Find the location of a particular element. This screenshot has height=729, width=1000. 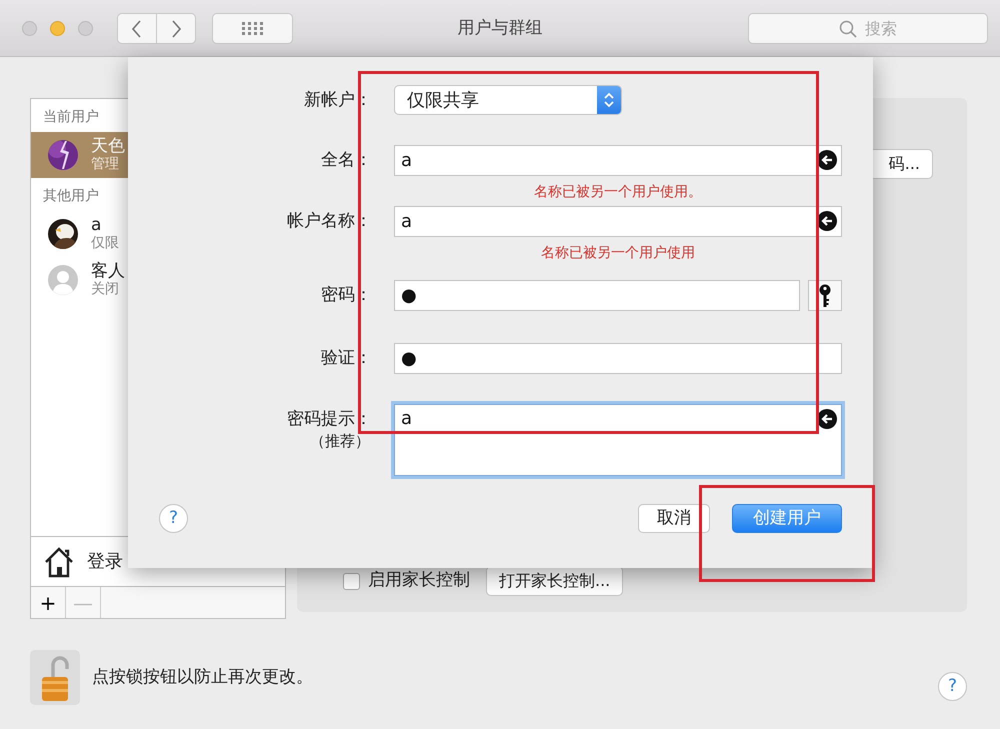

house-icon is located at coordinates (59, 562).